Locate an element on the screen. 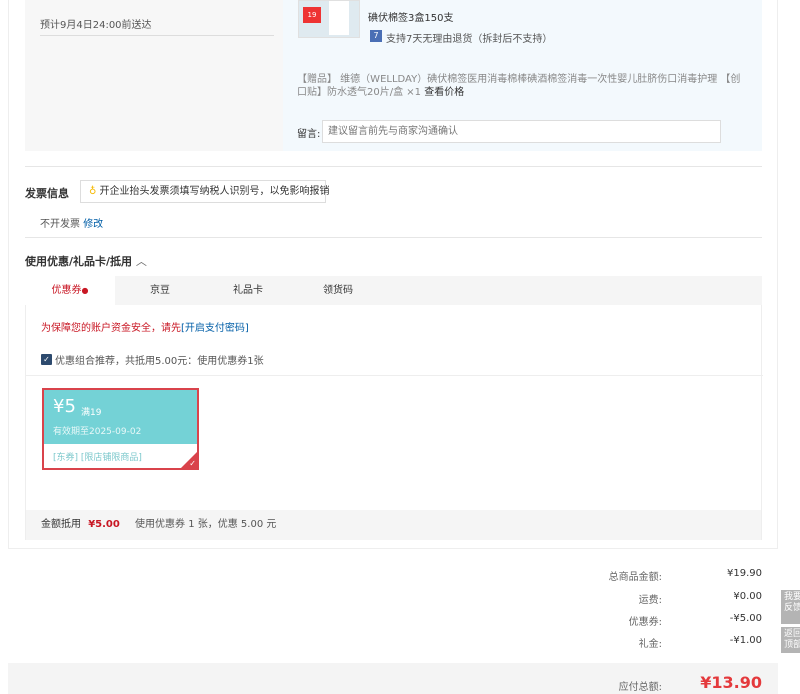 This screenshot has height=694, width=800. coupon-tags: [东券] [限店铺限商品] is located at coordinates (97, 458).